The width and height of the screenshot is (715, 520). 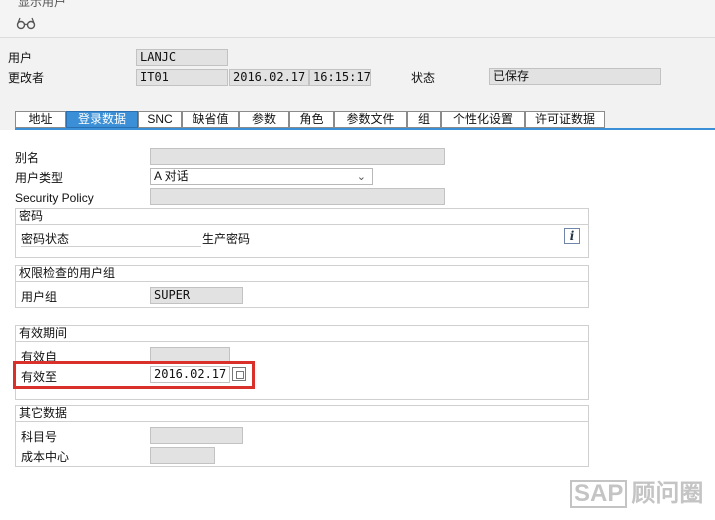 I want to click on watermark: SAP 顾问圈, so click(x=640, y=494).